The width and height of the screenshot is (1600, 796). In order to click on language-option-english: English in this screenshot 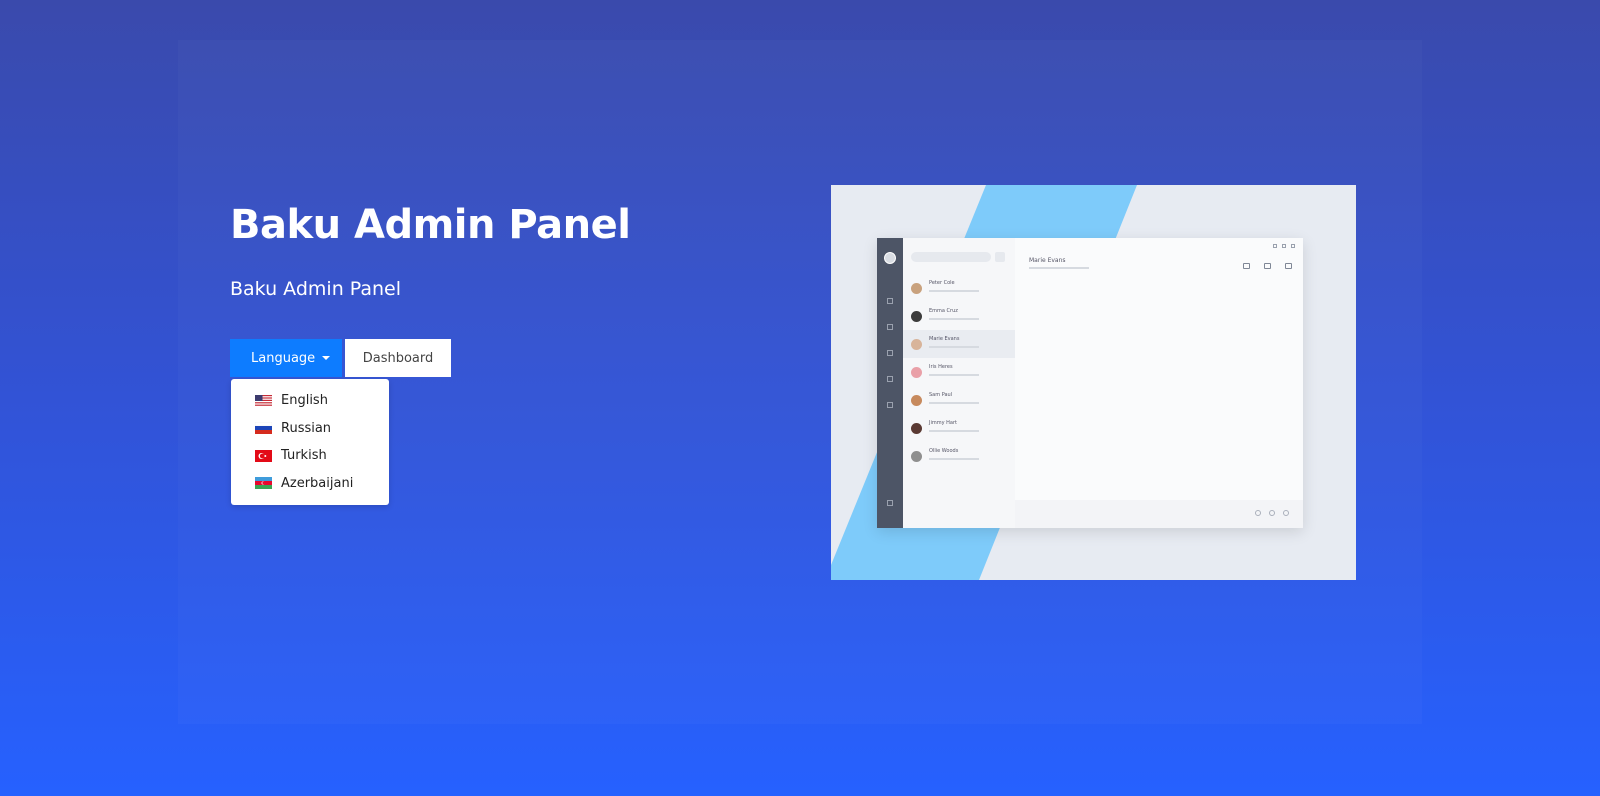, I will do `click(310, 401)`.